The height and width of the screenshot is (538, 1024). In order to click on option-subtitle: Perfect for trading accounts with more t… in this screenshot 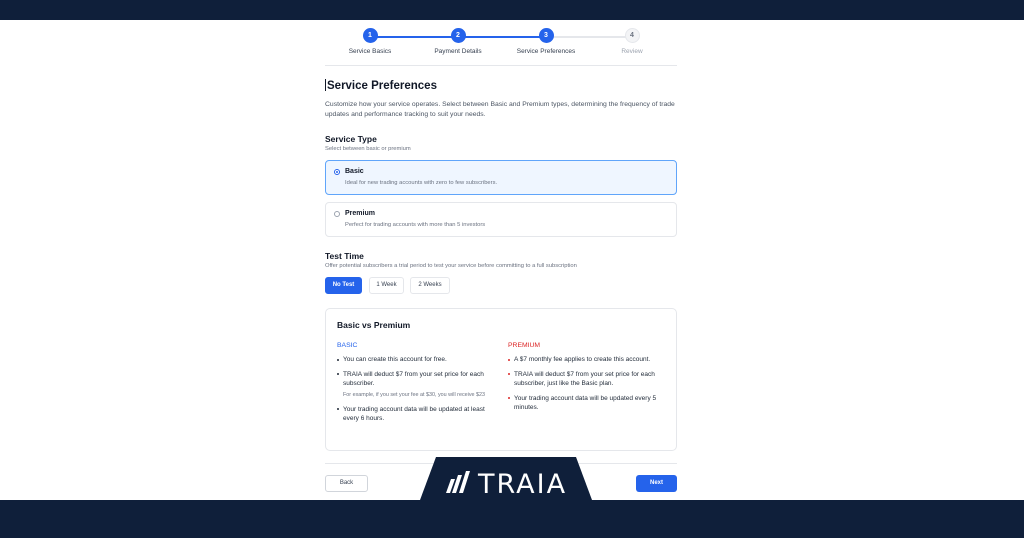, I will do `click(415, 225)`.